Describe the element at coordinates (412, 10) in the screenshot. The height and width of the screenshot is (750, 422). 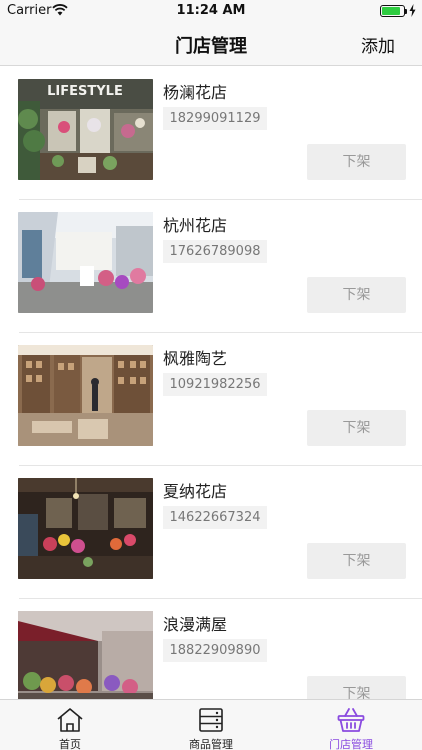
I see `charging-bolt-icon` at that location.